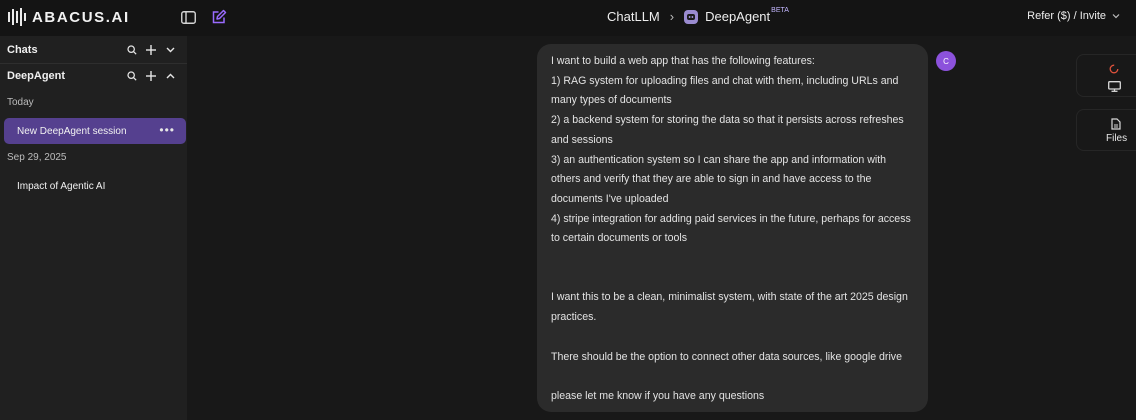 The width and height of the screenshot is (1136, 420). What do you see at coordinates (188, 17) in the screenshot?
I see `sidebar-toggle-icon` at bounding box center [188, 17].